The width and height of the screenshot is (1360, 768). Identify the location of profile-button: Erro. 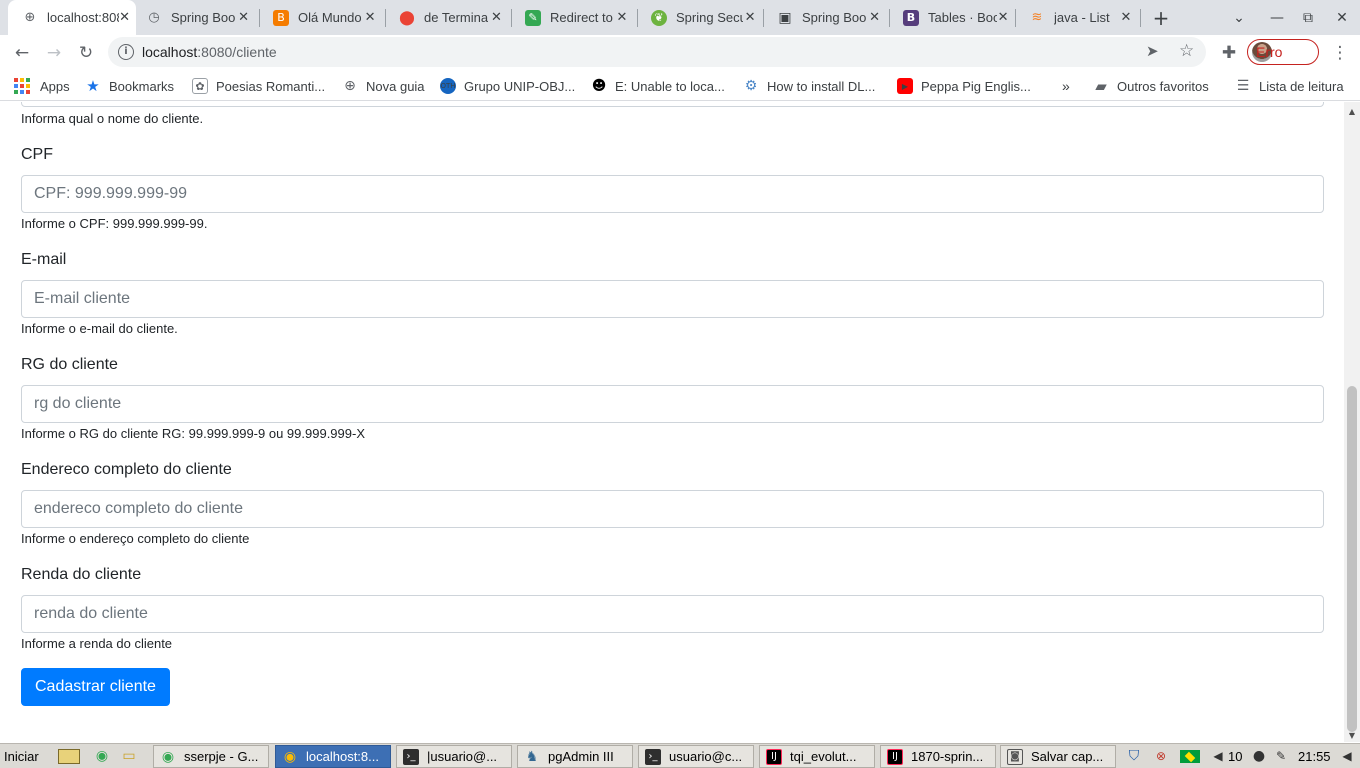
(1283, 52).